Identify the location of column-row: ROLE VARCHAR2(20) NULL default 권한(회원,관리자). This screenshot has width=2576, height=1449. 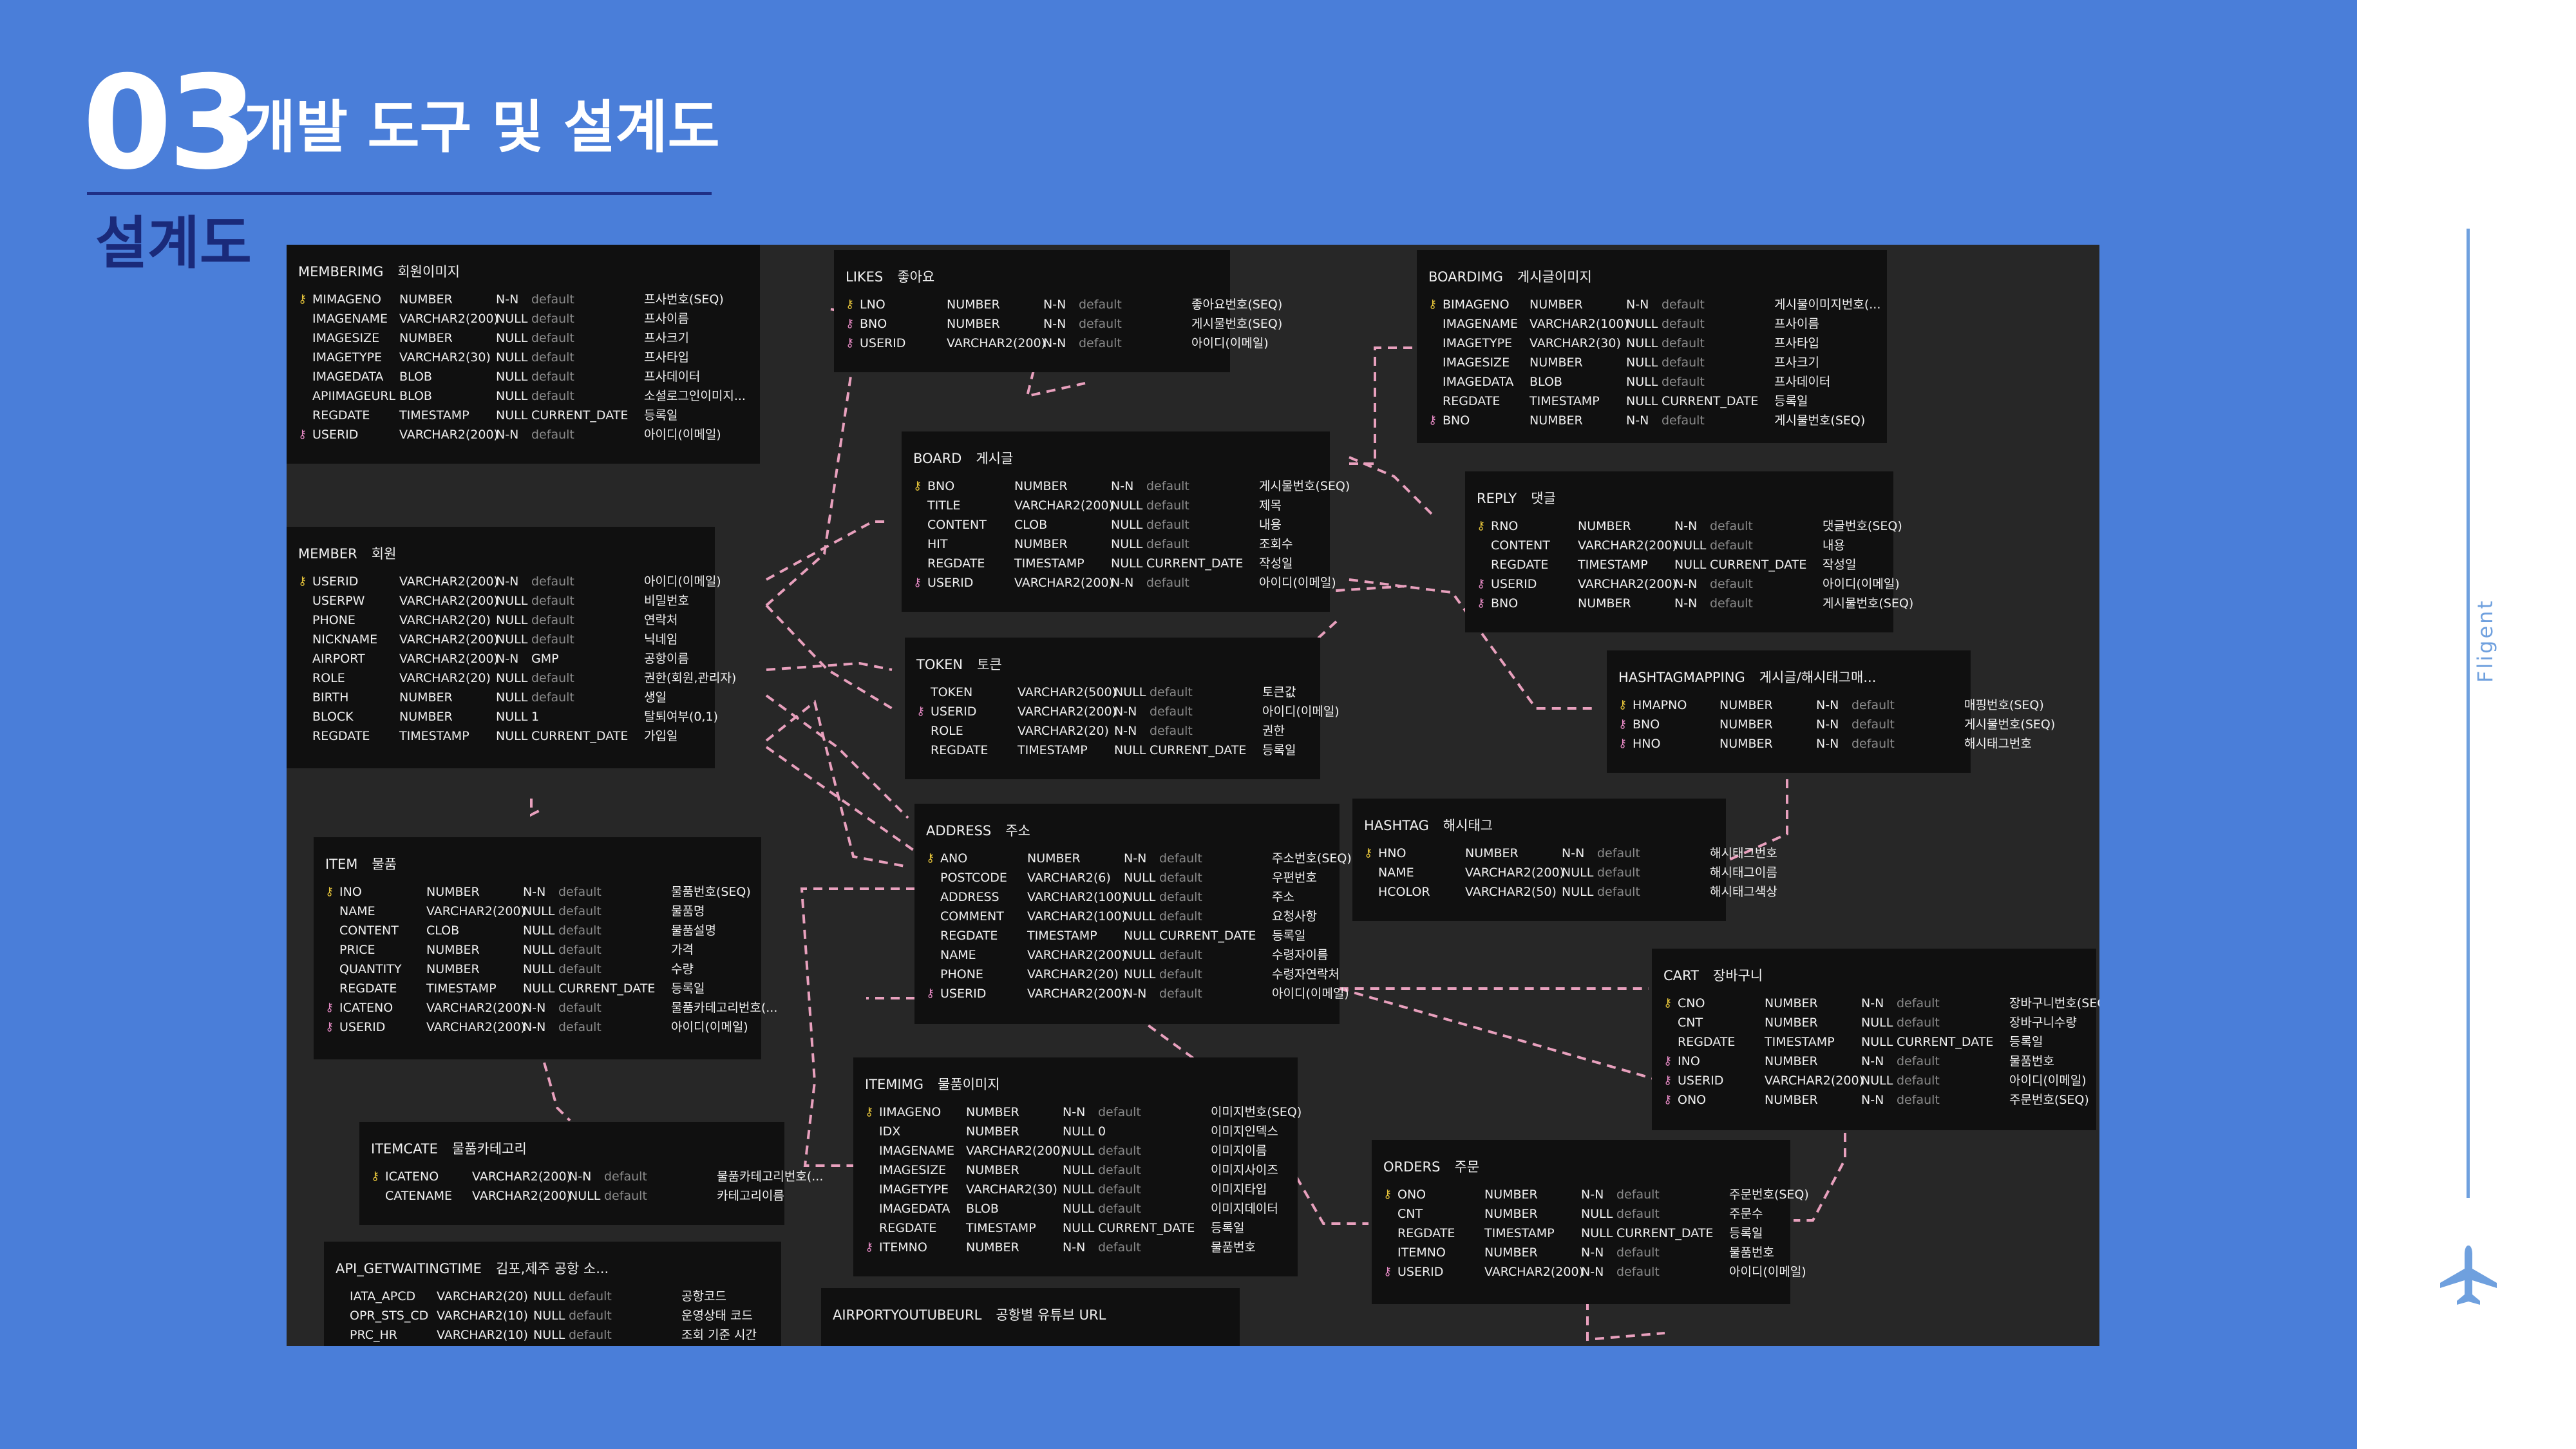
(548, 678).